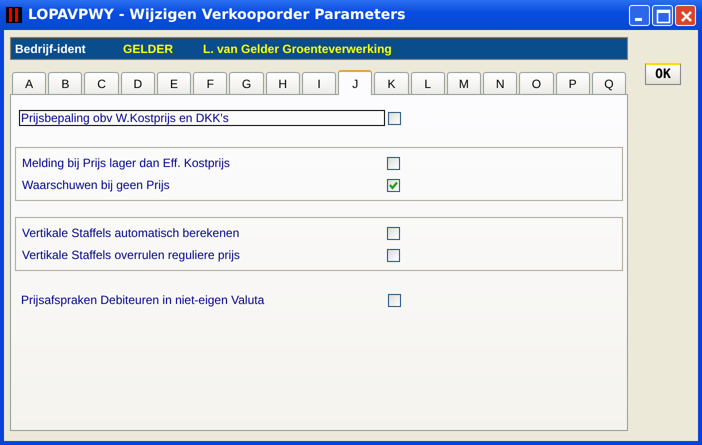 The height and width of the screenshot is (445, 702). Describe the element at coordinates (126, 163) in the screenshot. I see `option-label: Melding bij Prijs lager dan Eff. Kostprijs` at that location.